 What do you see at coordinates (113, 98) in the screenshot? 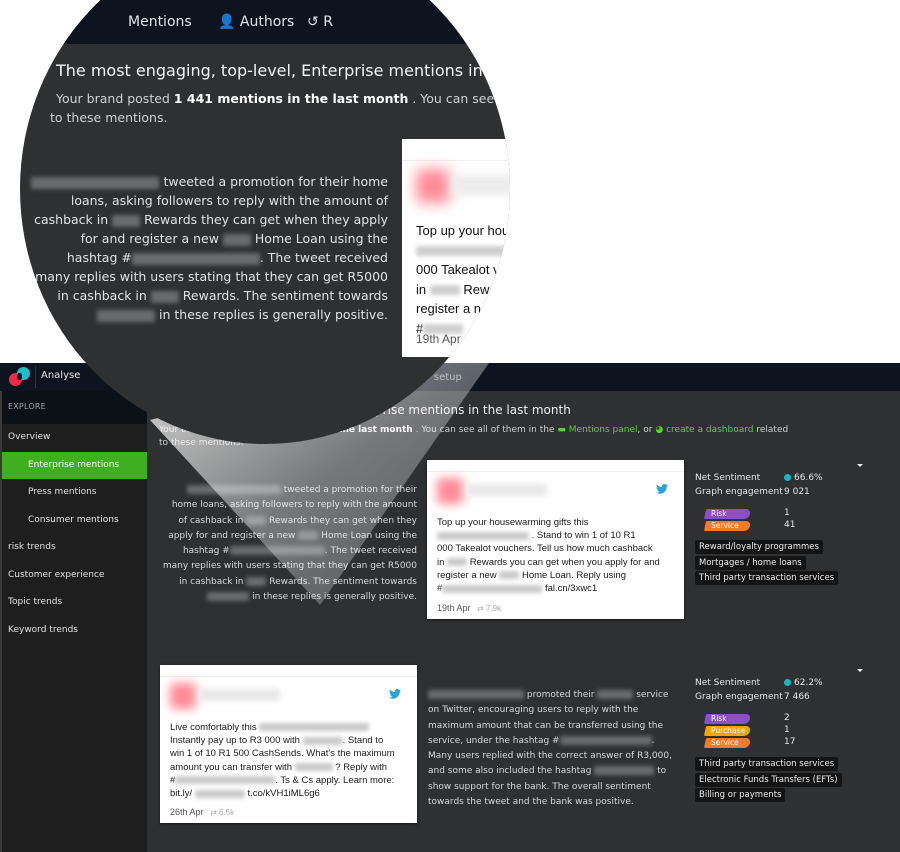
I see `intro-prefix: Your brand posted` at bounding box center [113, 98].